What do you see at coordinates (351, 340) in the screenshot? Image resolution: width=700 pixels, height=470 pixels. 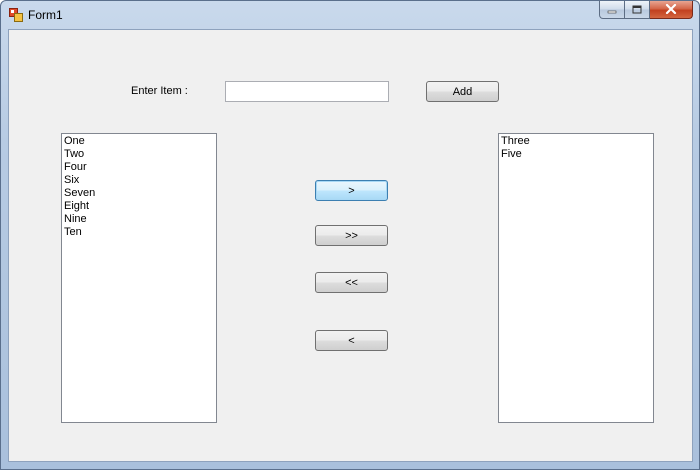 I see `move-selected-left-button: <` at bounding box center [351, 340].